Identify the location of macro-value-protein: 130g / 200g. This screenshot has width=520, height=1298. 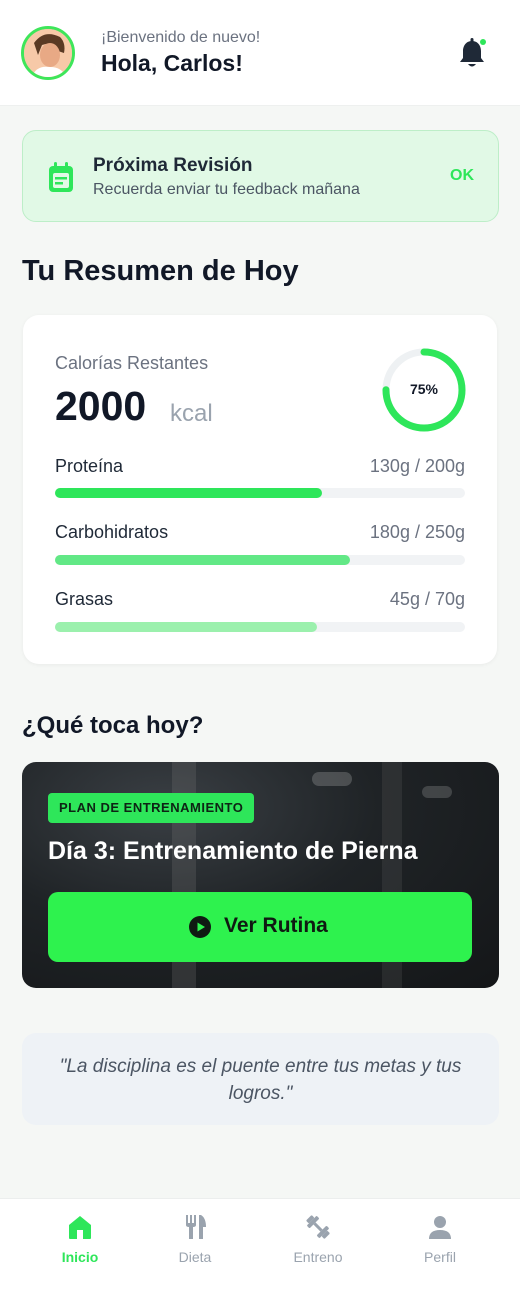
(417, 466).